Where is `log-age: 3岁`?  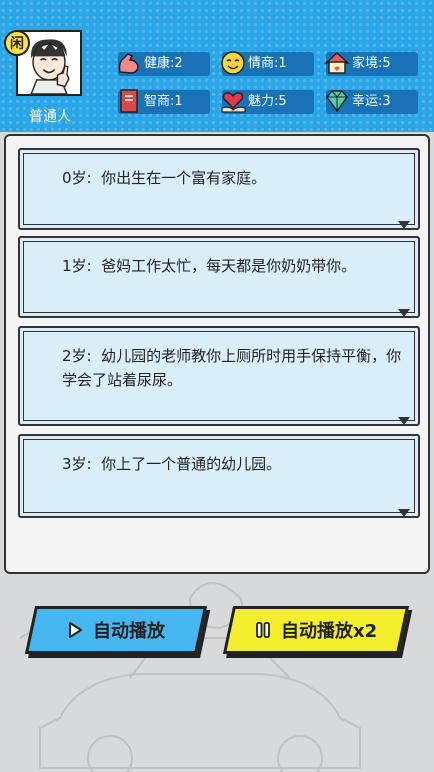 log-age: 3岁 is located at coordinates (74, 464).